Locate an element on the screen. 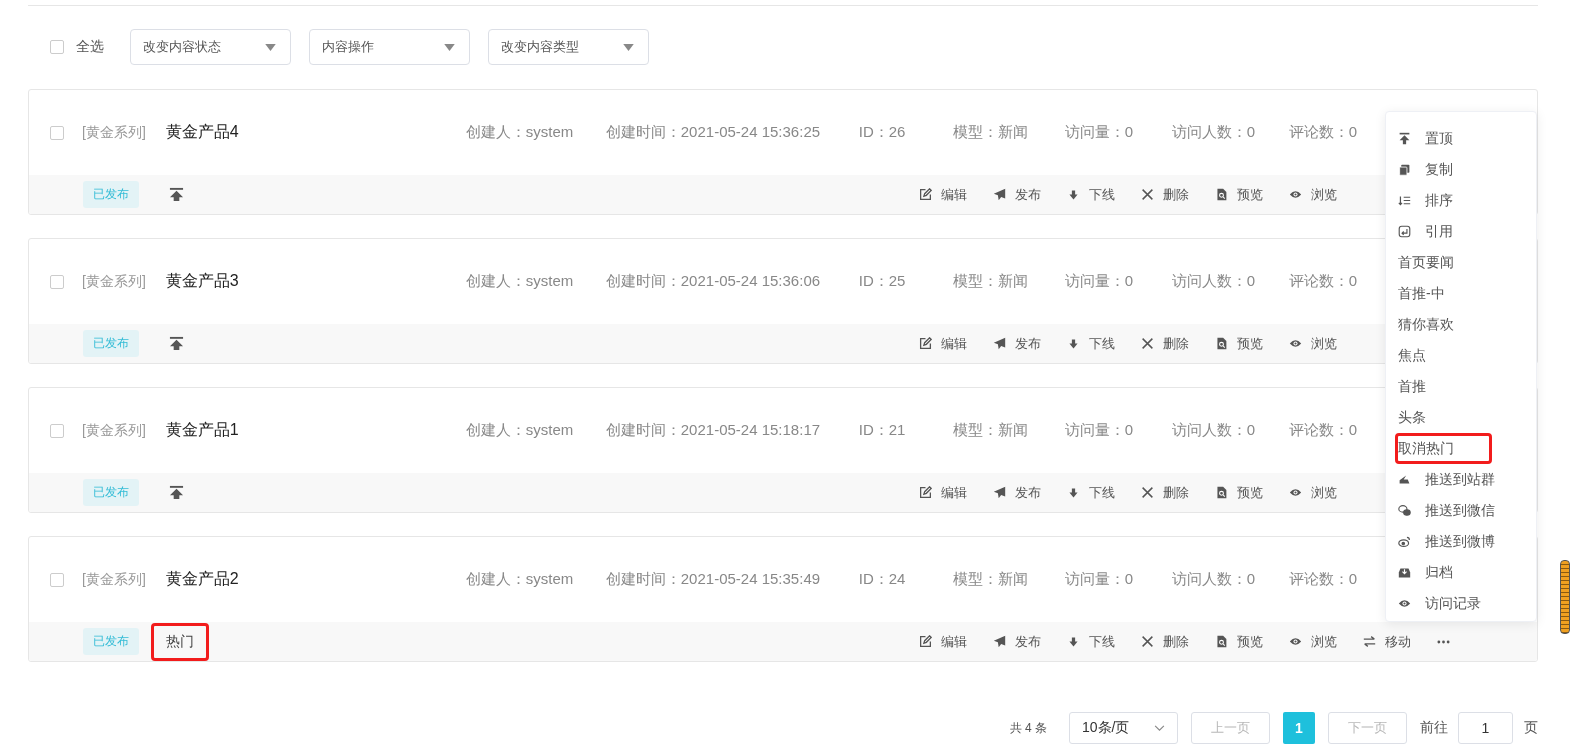 This screenshot has width=1576, height=748. menu-item: 引用 is located at coordinates (1467, 231).